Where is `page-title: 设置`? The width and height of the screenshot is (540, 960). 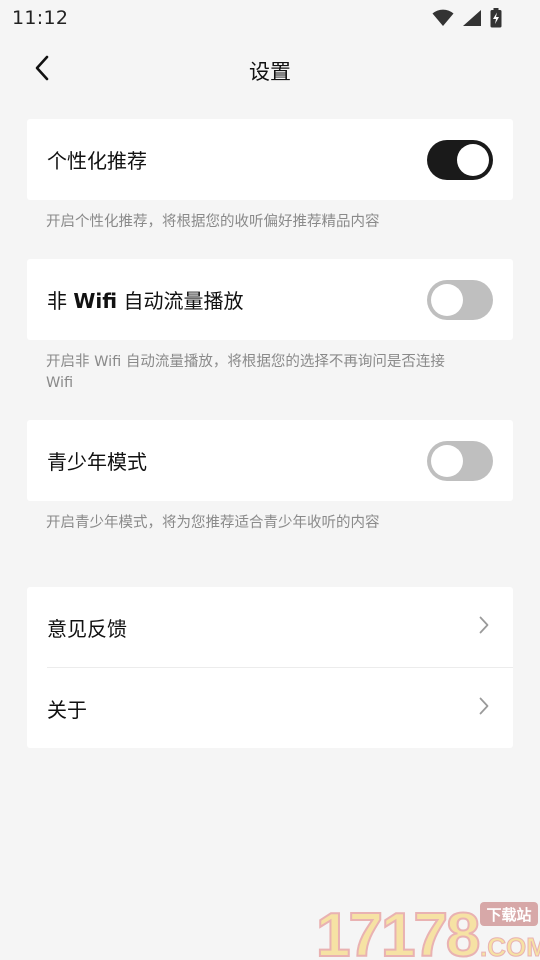
page-title: 设置 is located at coordinates (270, 72).